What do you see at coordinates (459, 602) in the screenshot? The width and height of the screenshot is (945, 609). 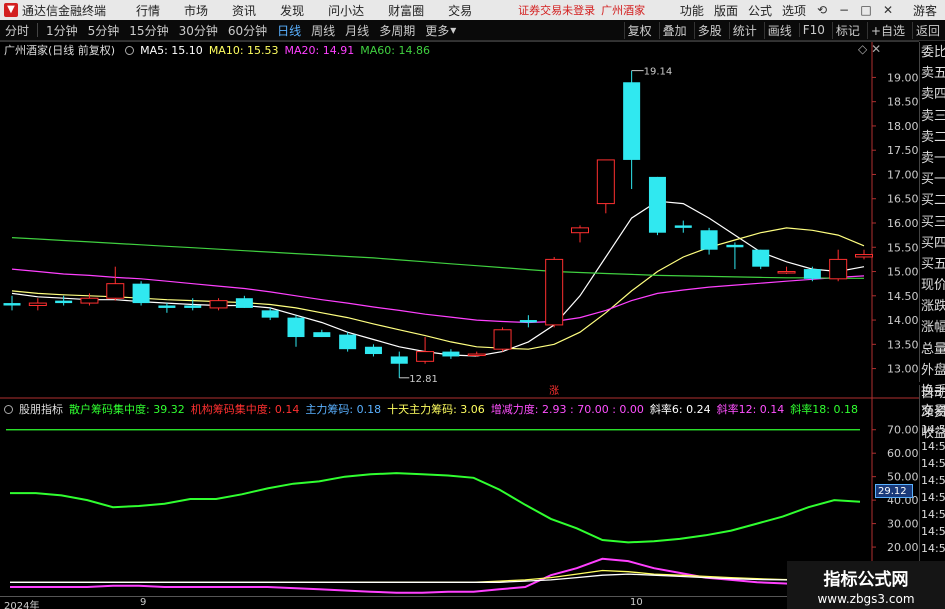 I see `date-axis: 2024年 9 10` at bounding box center [459, 602].